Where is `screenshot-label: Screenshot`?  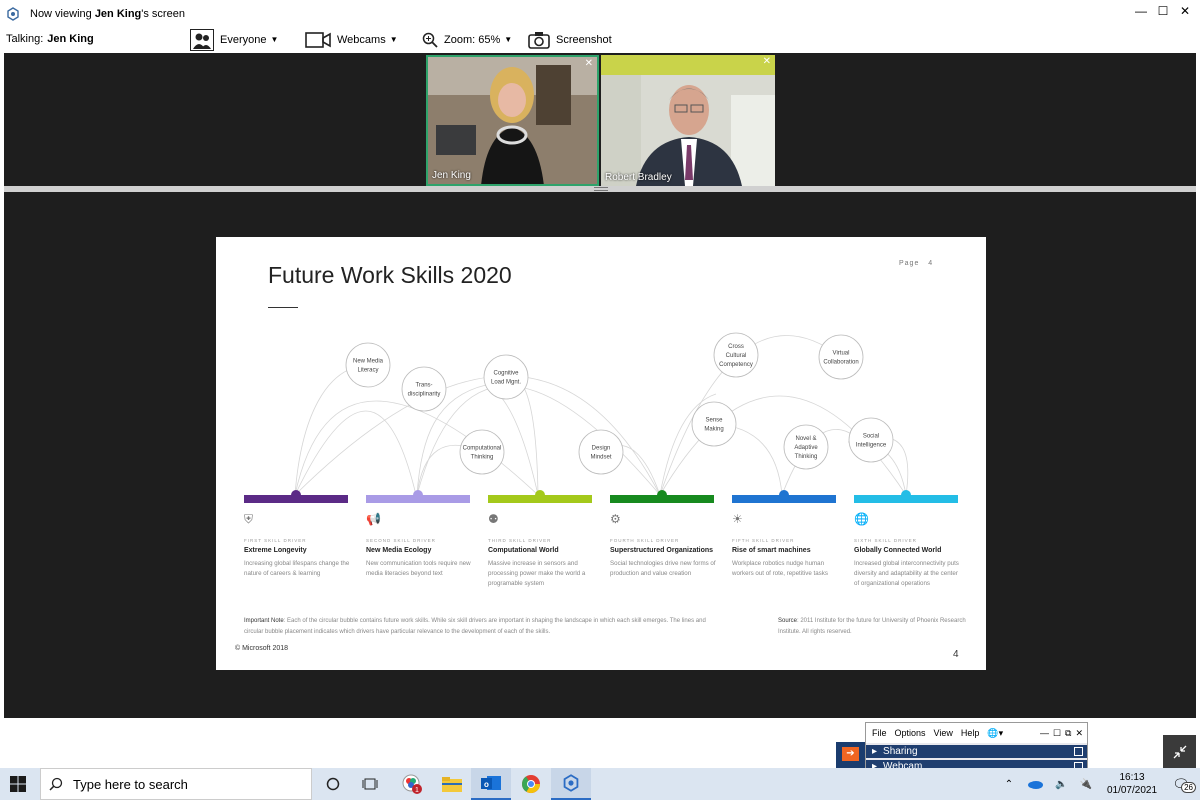
screenshot-label: Screenshot is located at coordinates (584, 39).